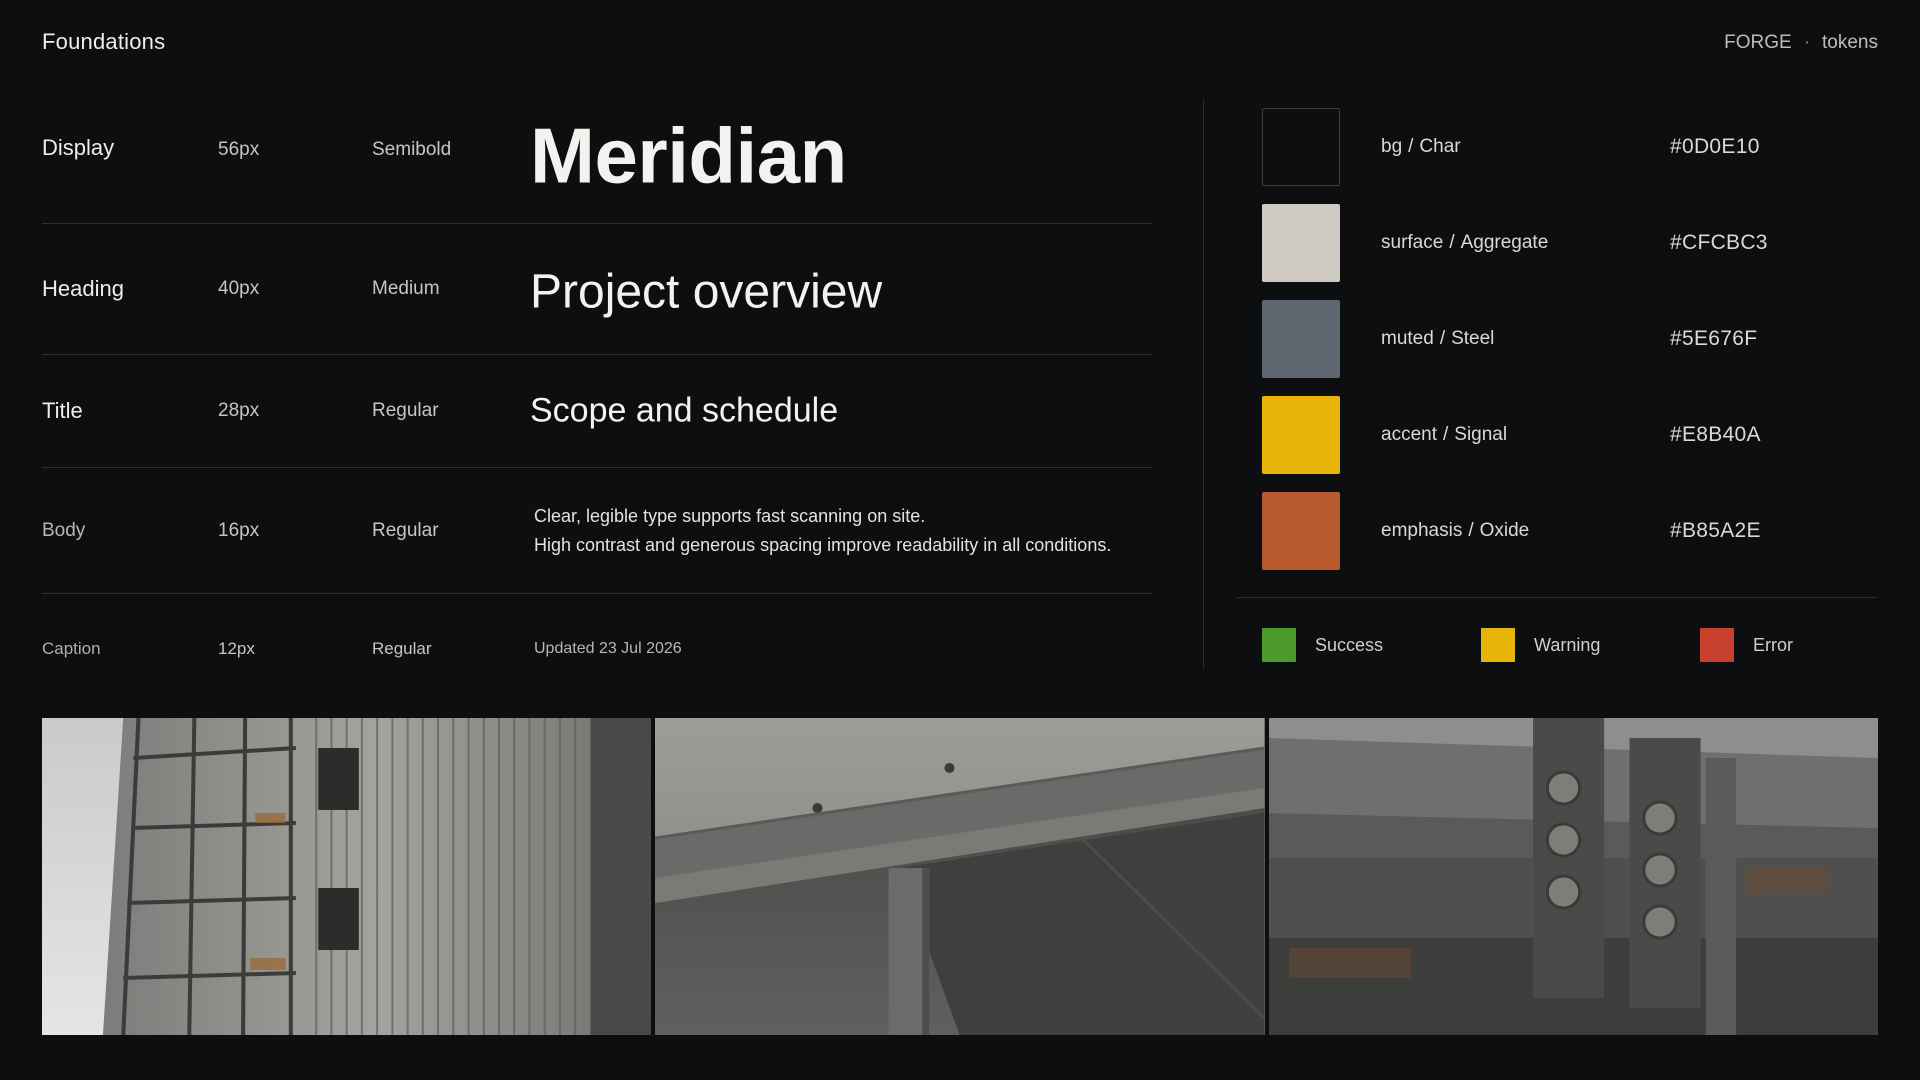  I want to click on color-token-name: emphasis / Oxide, so click(1455, 531).